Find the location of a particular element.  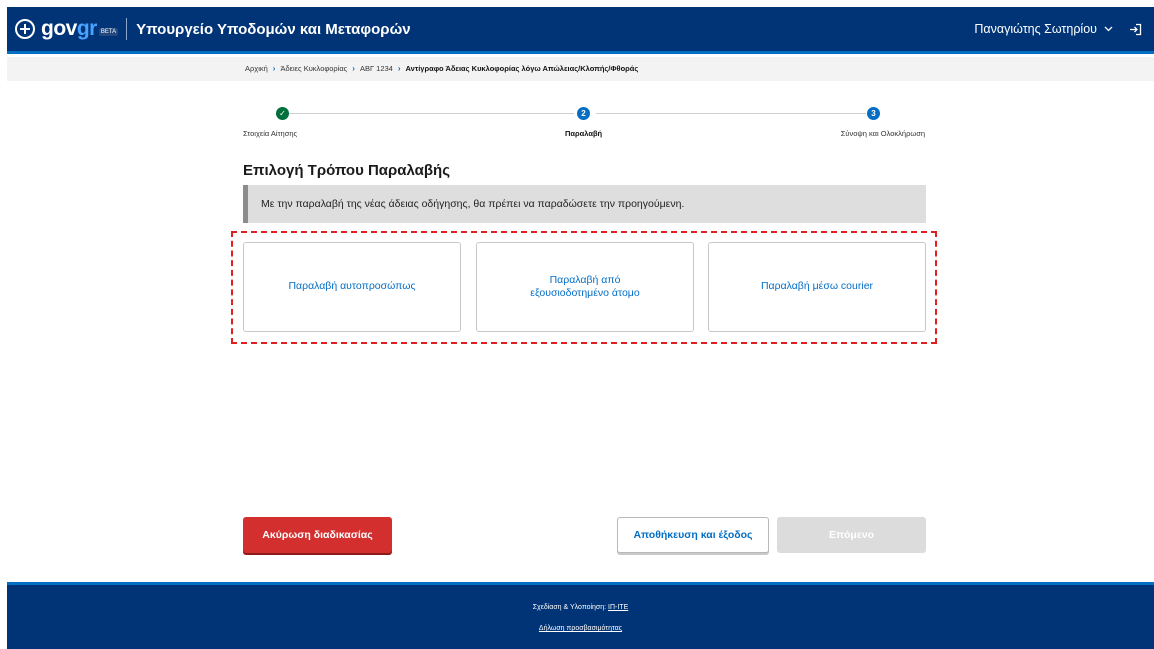

breadcrumb-home: Αρχική is located at coordinates (256, 68).